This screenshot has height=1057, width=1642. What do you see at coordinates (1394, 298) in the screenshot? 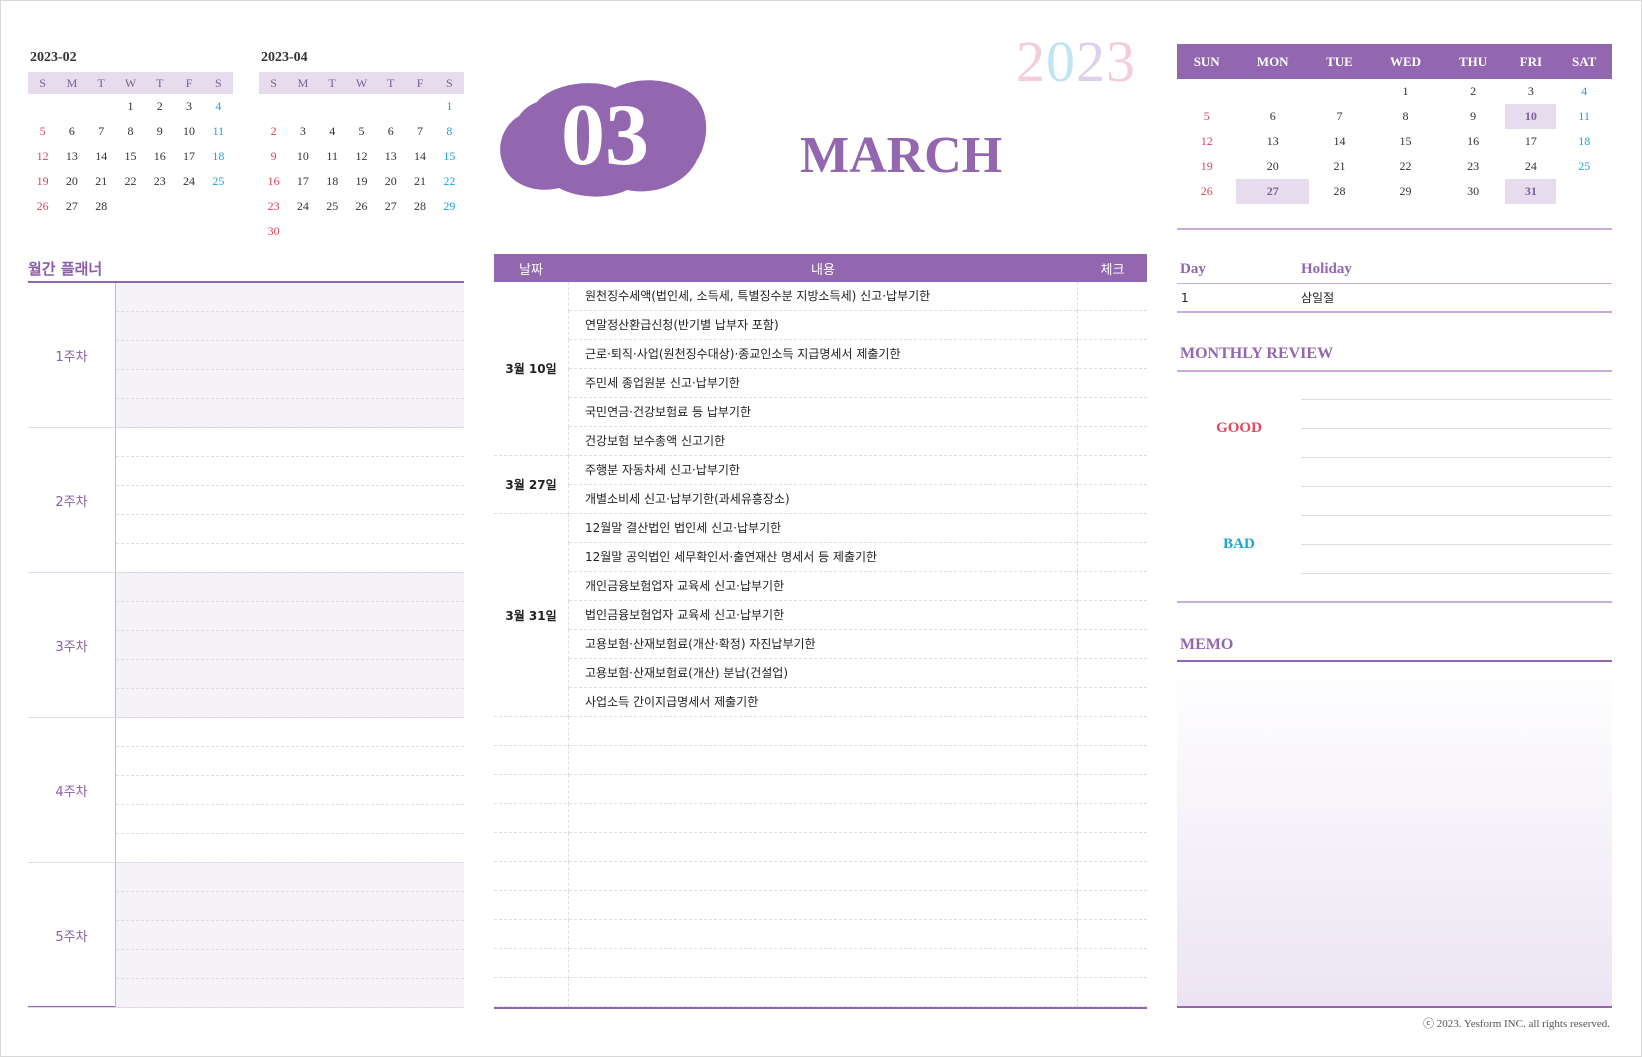
I see `holiday-row: 1 삼일절` at bounding box center [1394, 298].